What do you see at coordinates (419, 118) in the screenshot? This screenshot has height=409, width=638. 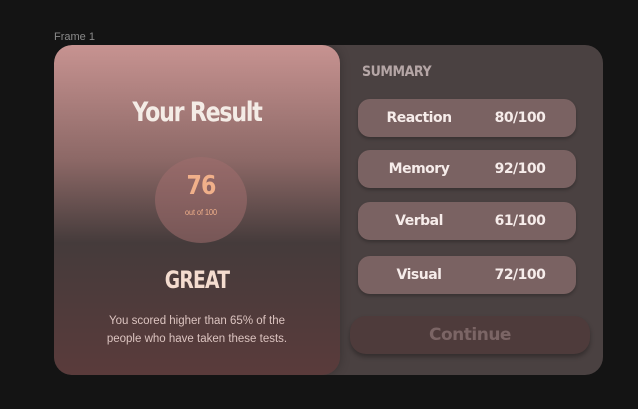 I see `summary-item-label: Reaction` at bounding box center [419, 118].